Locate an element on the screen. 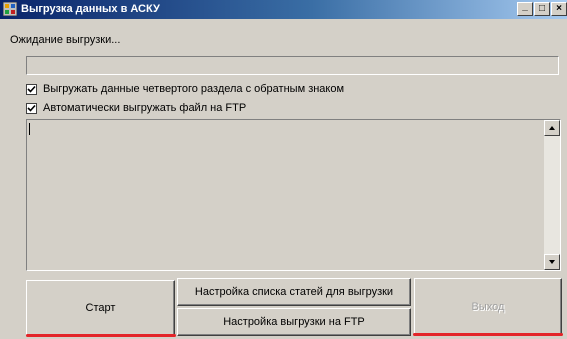 Image resolution: width=567 pixels, height=339 pixels. article-list-settings-label: Настройка списка статей для выгрузки is located at coordinates (294, 292).